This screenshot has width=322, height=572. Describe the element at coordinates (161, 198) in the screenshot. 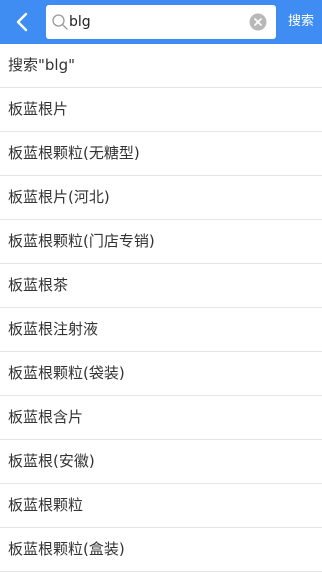

I see `suggestion-item: 板蓝根片(河北)` at that location.